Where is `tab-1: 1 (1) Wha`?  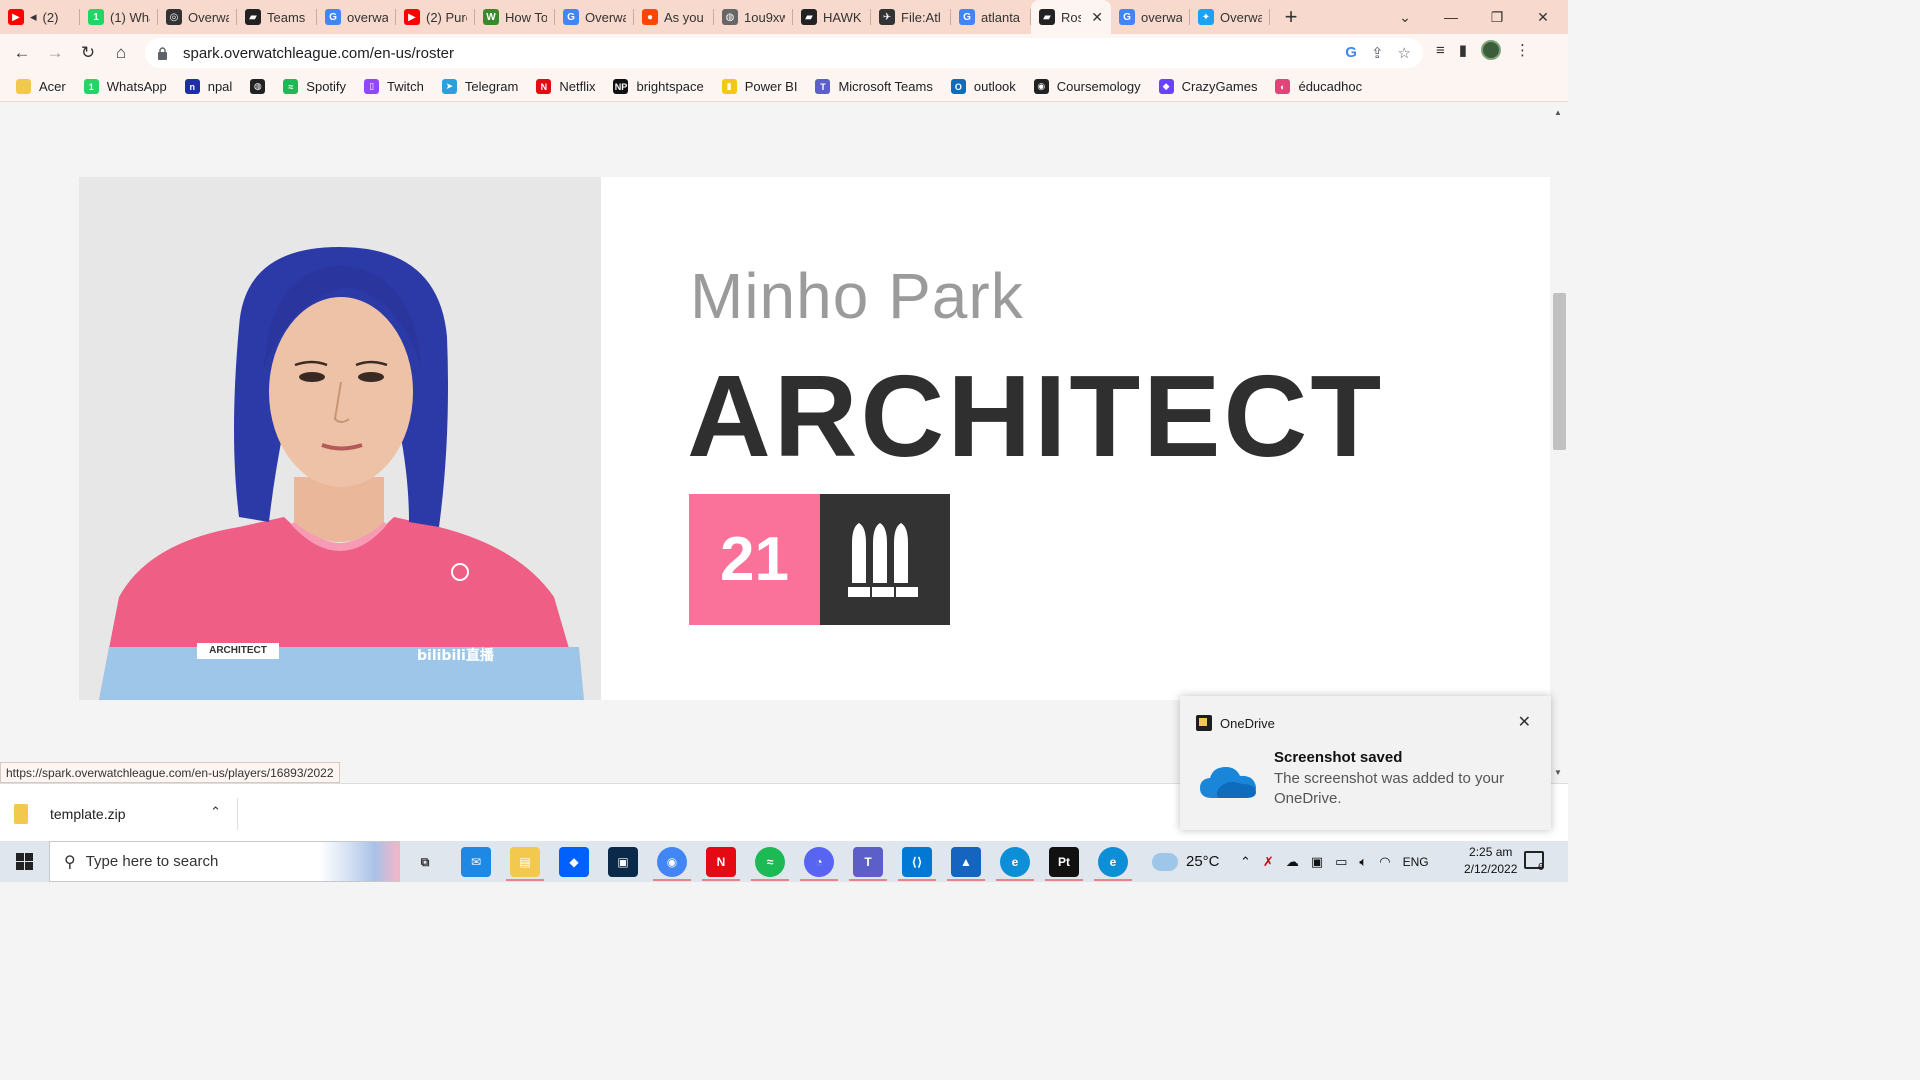 tab-1: 1 (1) Wha is located at coordinates (119, 17).